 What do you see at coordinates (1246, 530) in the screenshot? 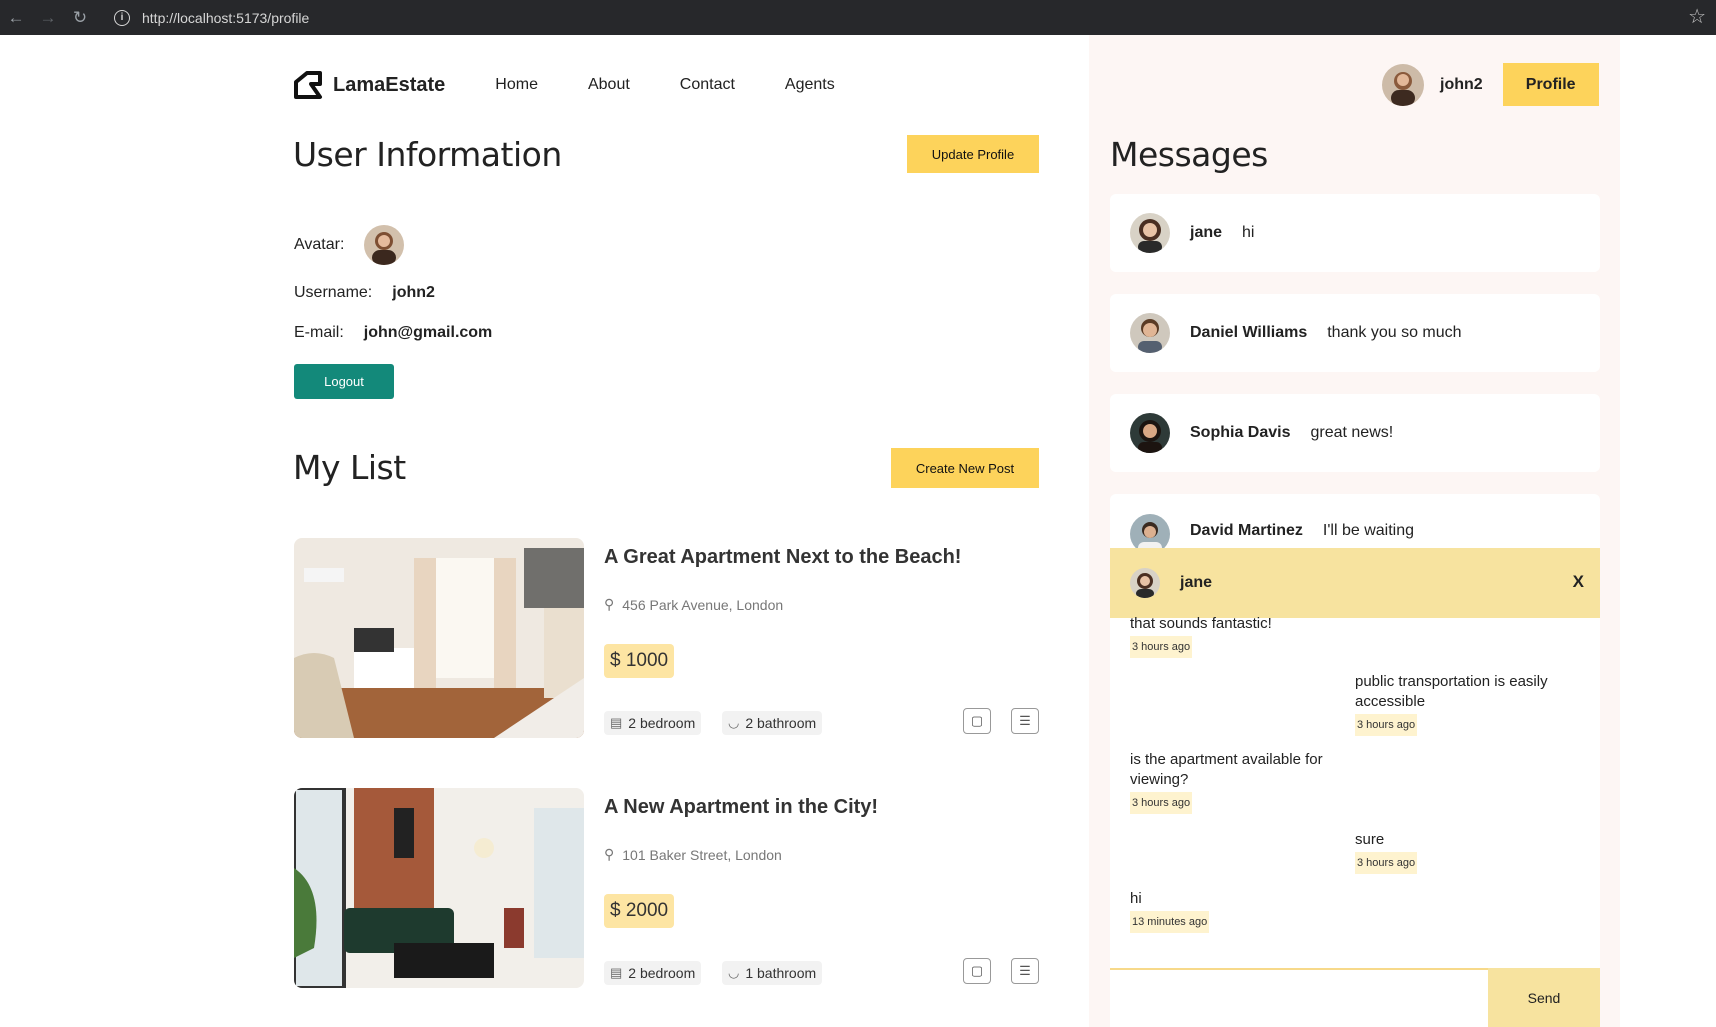
I see `message-sender: David Martinez` at bounding box center [1246, 530].